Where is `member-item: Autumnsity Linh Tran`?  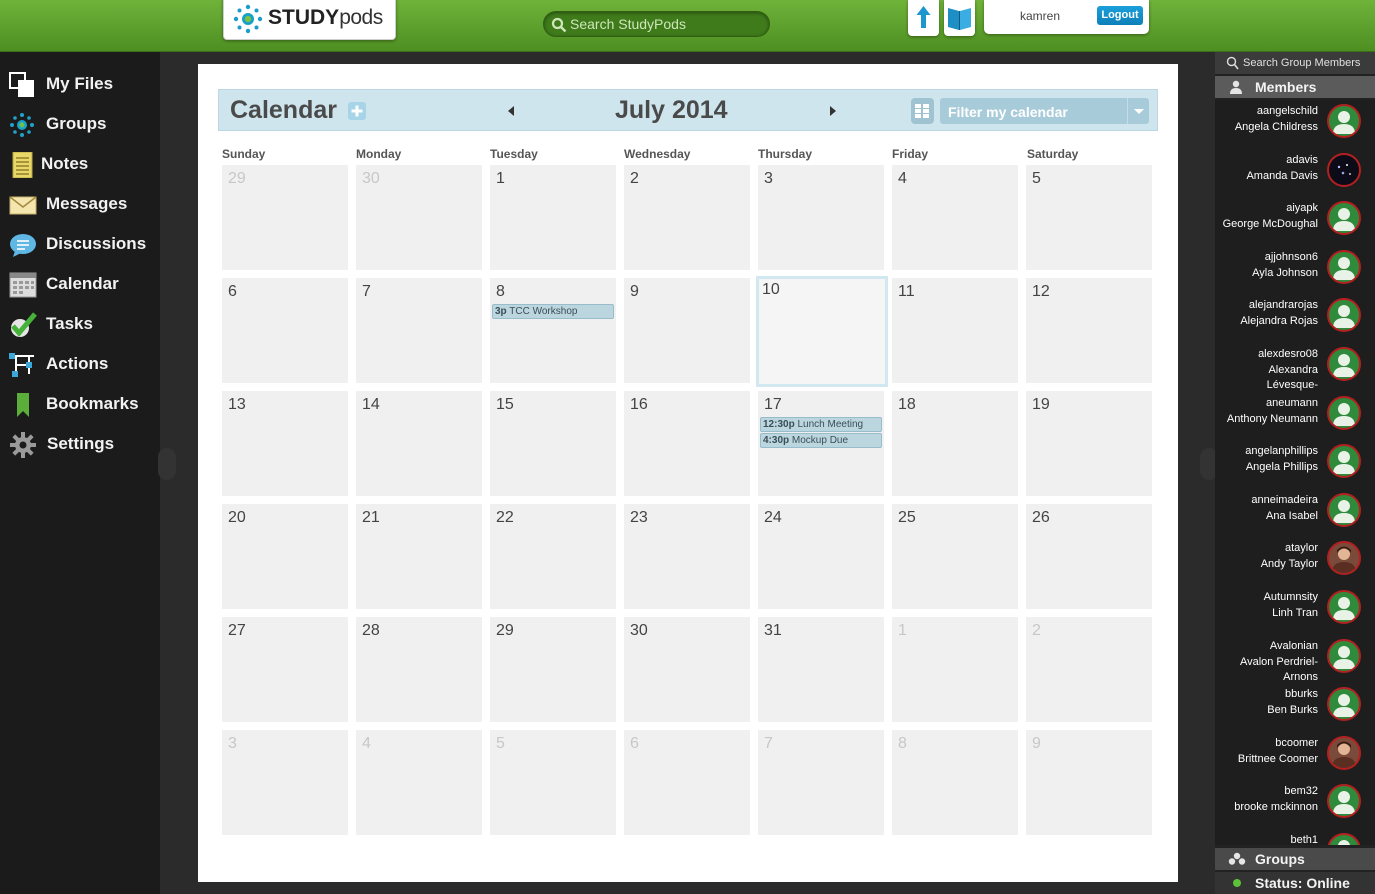
member-item: Autumnsity Linh Tran is located at coordinates (1295, 610).